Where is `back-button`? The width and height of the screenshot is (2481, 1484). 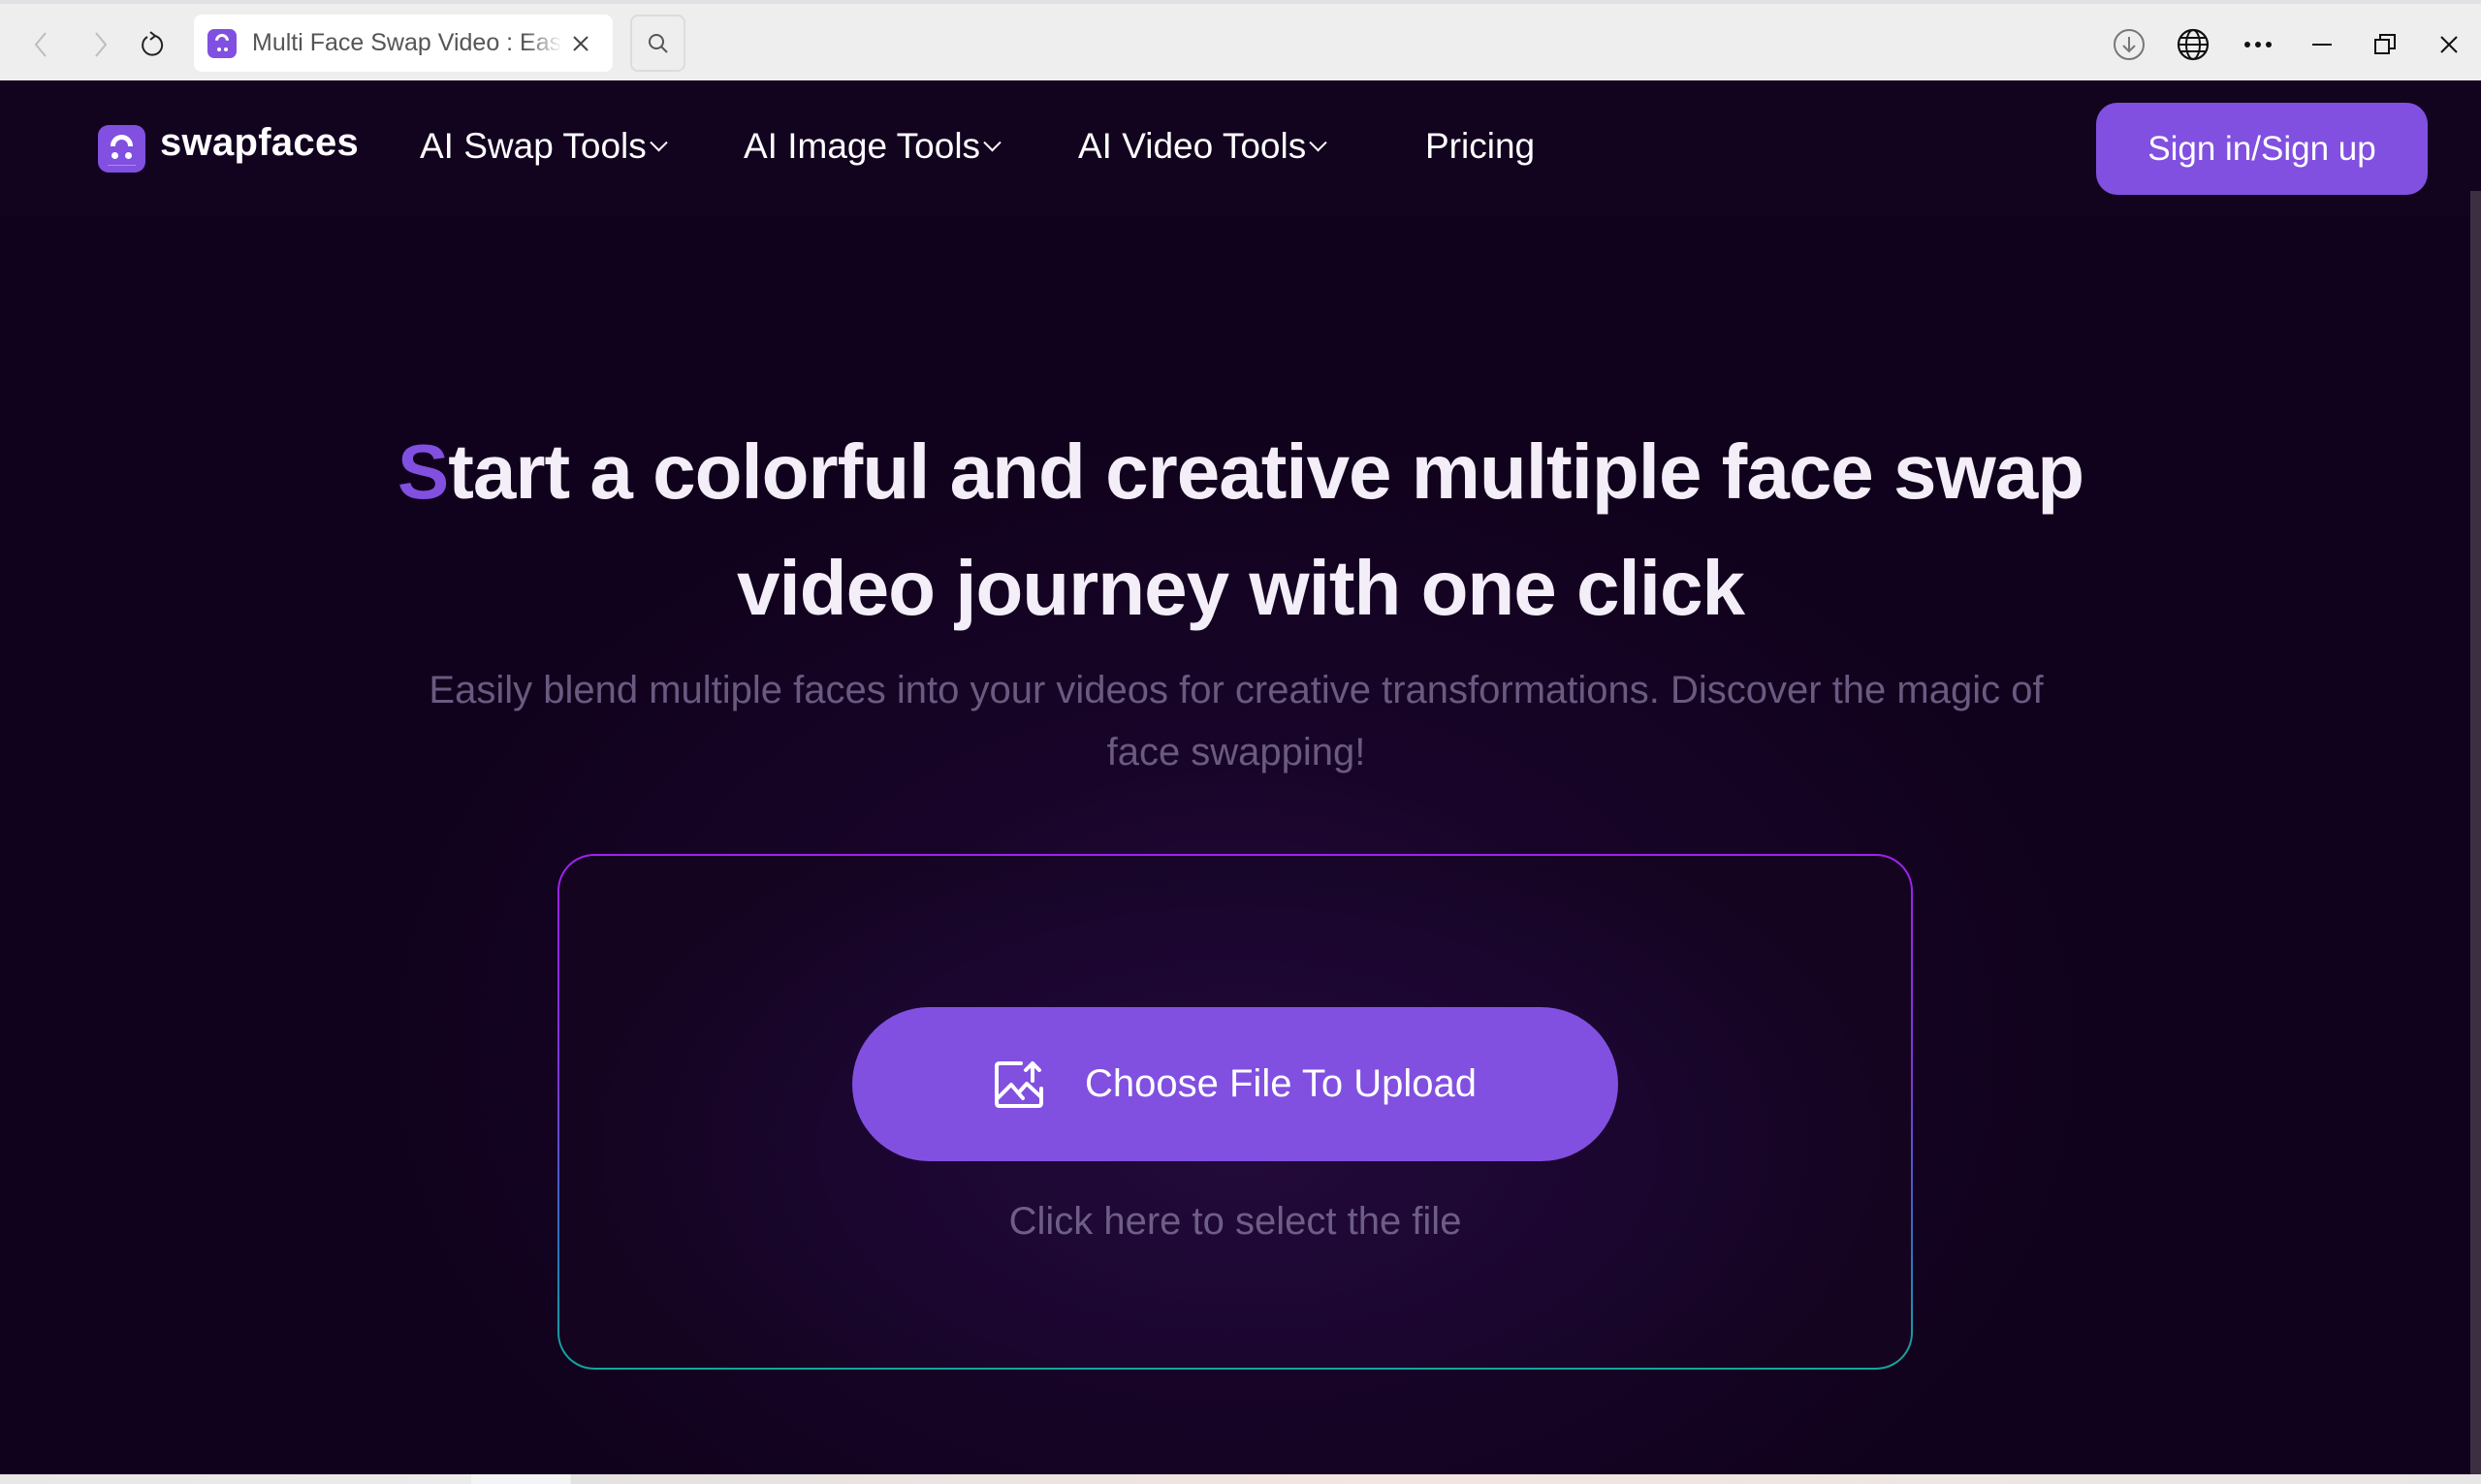
back-button is located at coordinates (40, 44).